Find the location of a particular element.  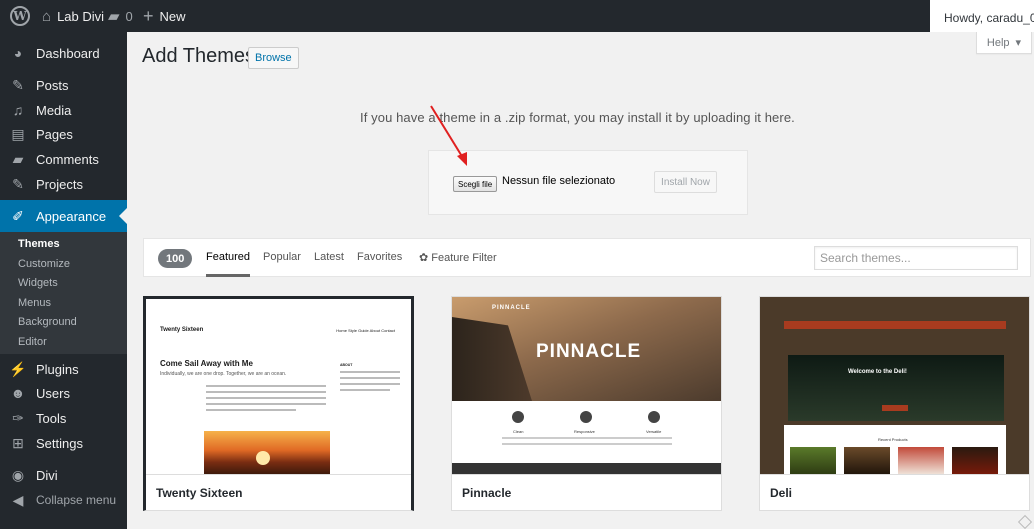

chevron-down-icon: ▾ is located at coordinates (1018, 43).